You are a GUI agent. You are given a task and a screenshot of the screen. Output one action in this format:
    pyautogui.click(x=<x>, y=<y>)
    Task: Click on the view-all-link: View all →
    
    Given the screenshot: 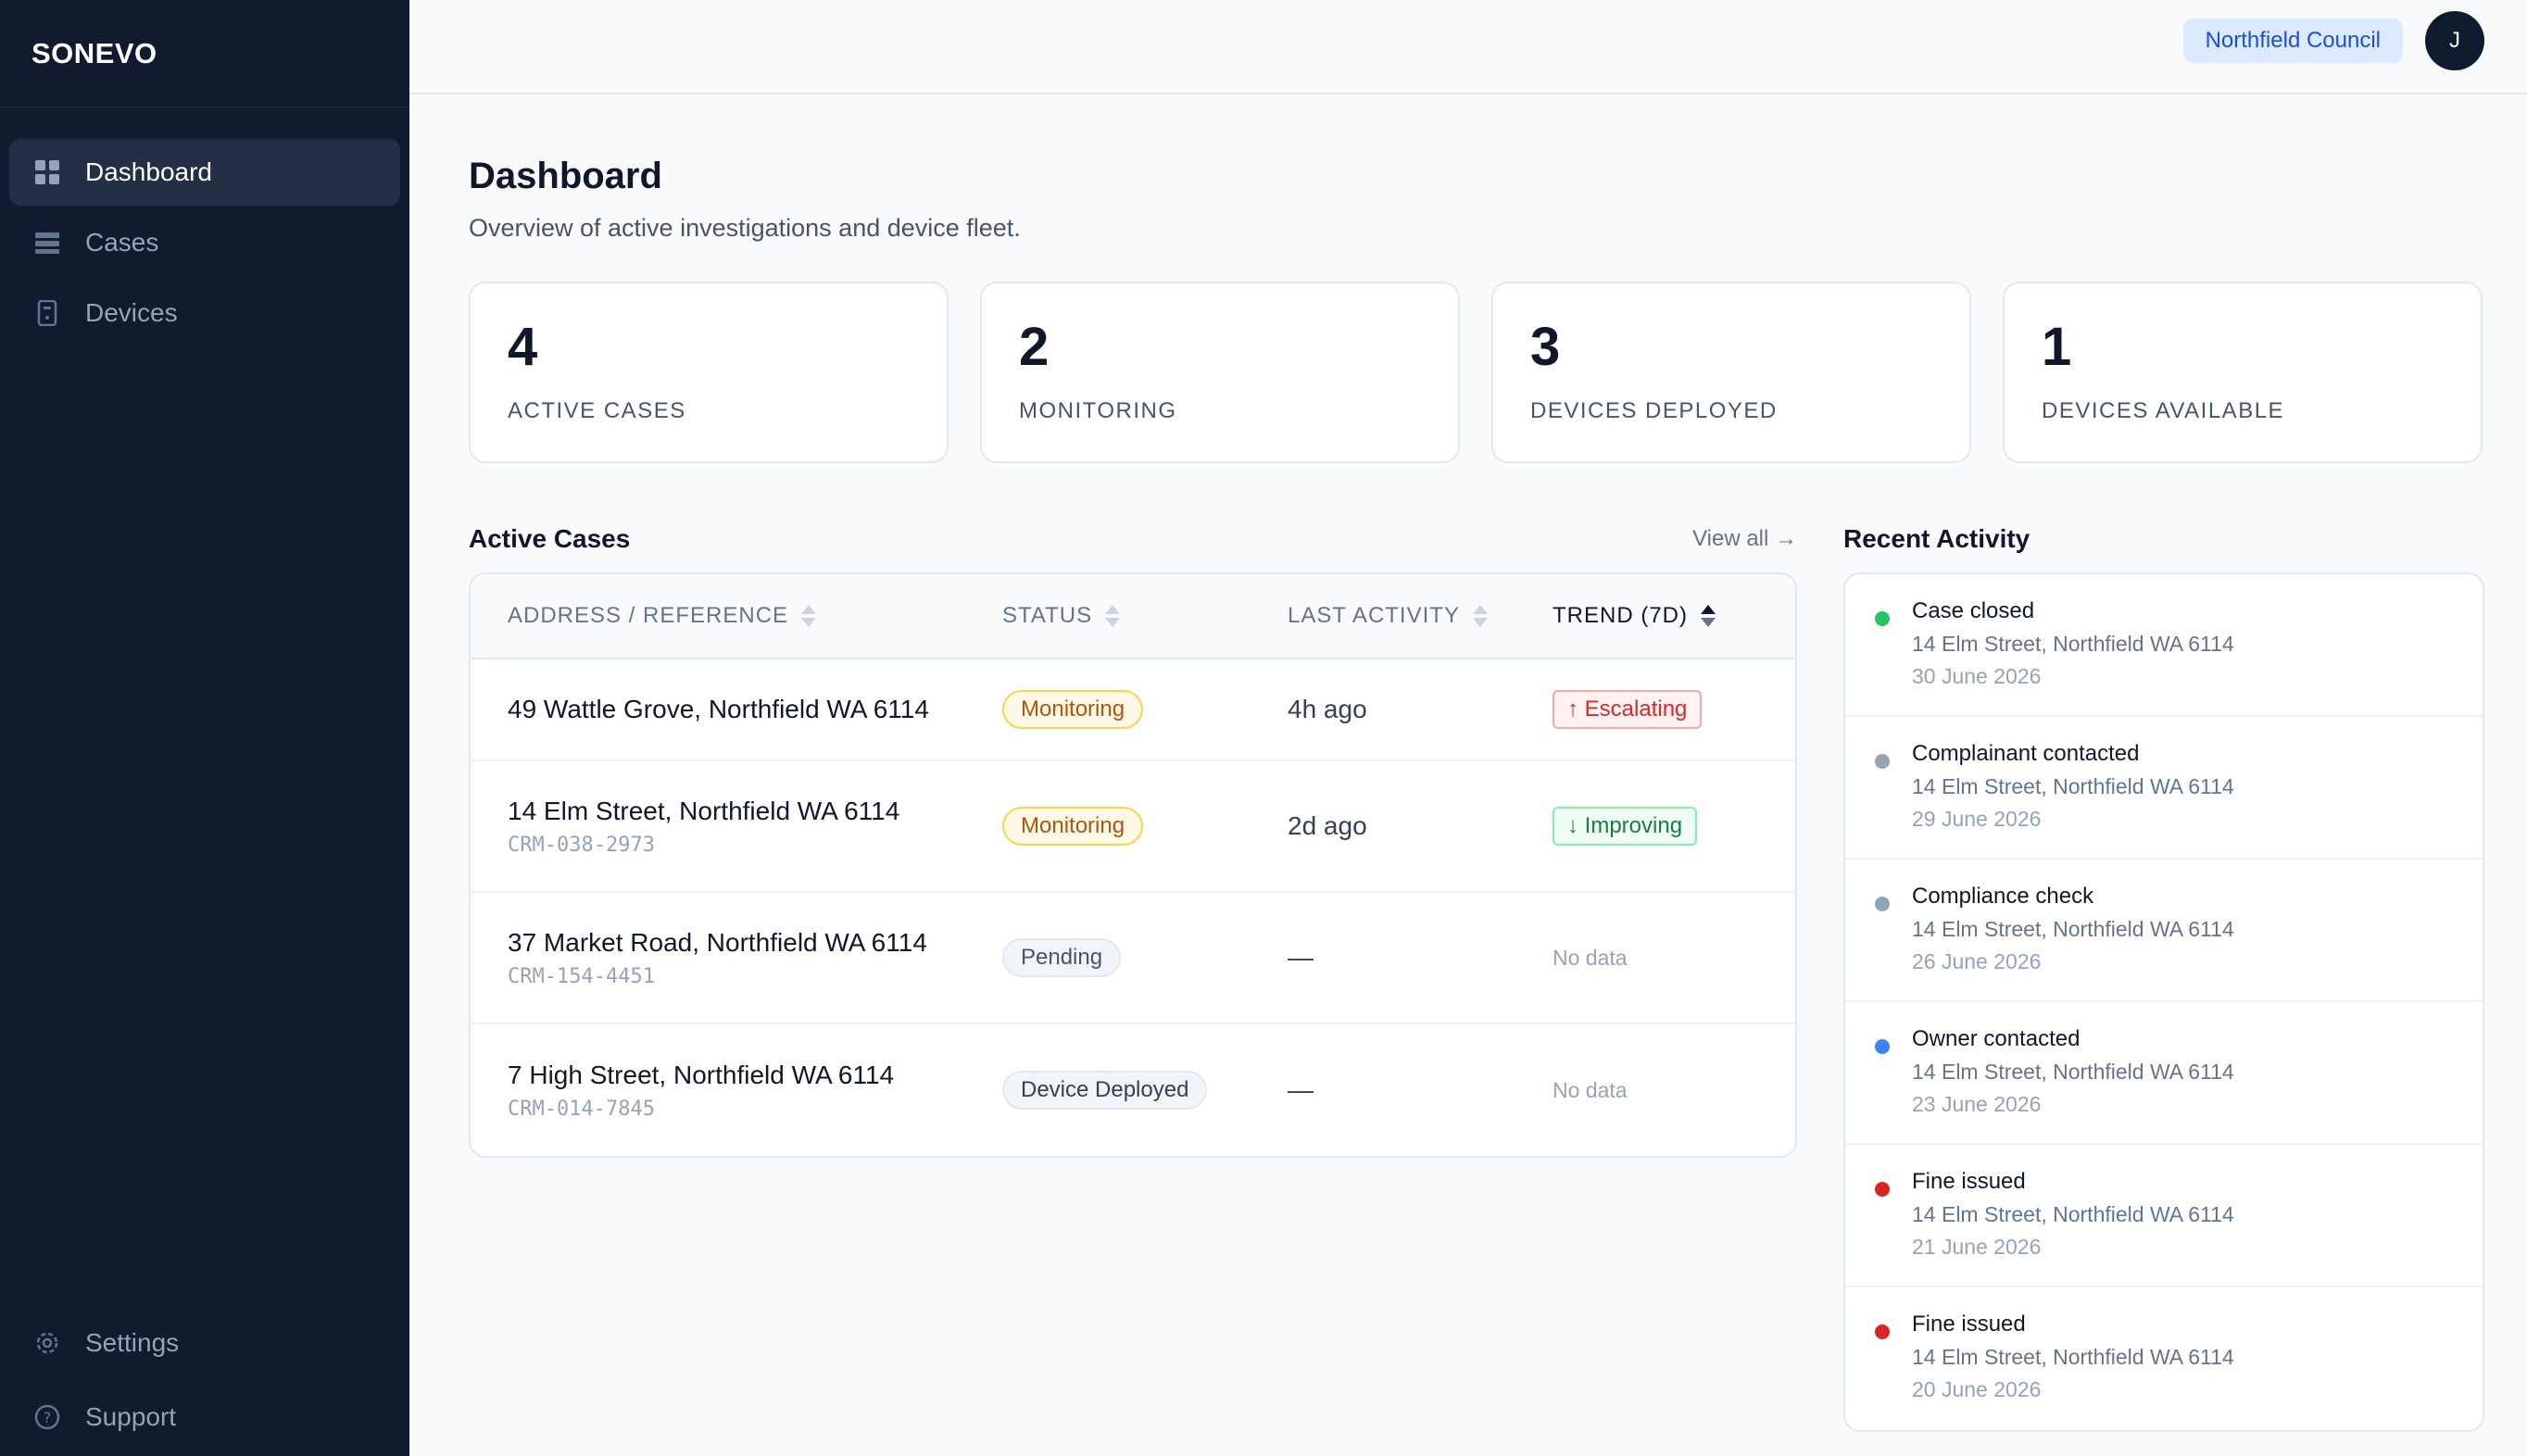 What is the action you would take?
    pyautogui.click(x=1744, y=539)
    